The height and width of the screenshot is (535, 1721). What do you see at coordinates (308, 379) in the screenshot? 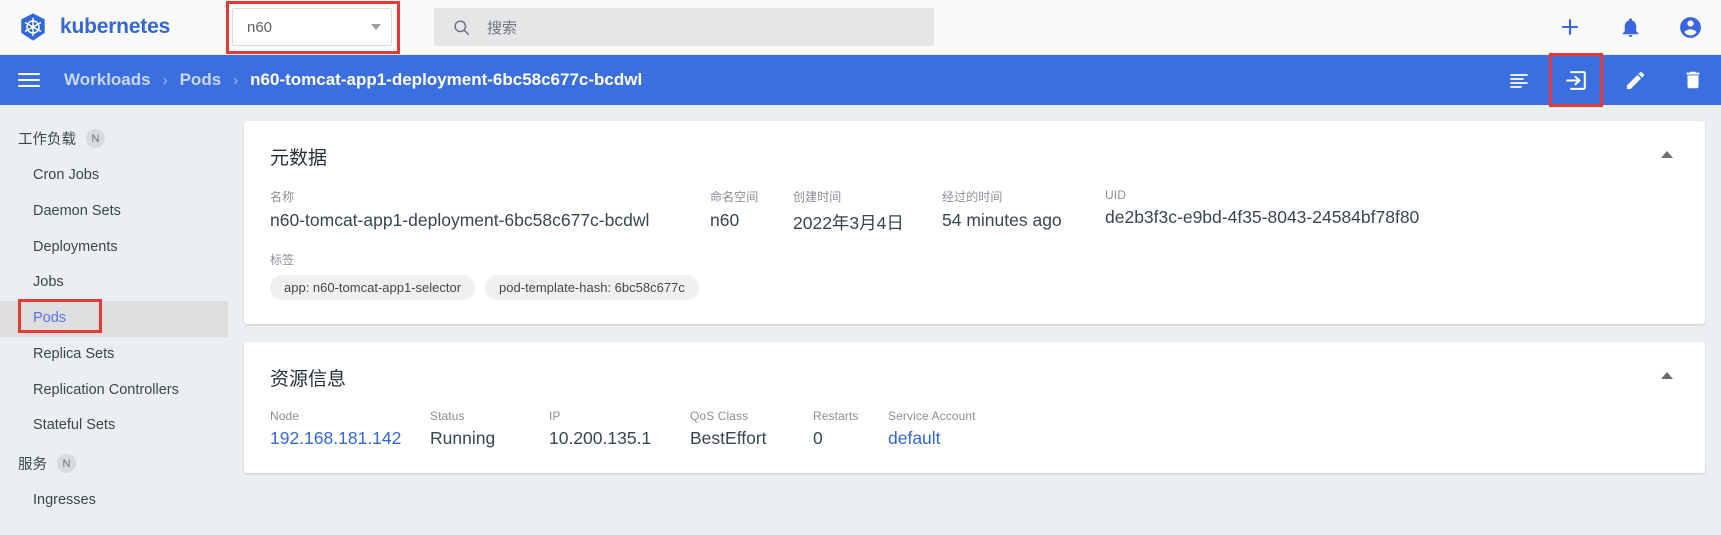
I see `resource-card-title: 资源信息` at bounding box center [308, 379].